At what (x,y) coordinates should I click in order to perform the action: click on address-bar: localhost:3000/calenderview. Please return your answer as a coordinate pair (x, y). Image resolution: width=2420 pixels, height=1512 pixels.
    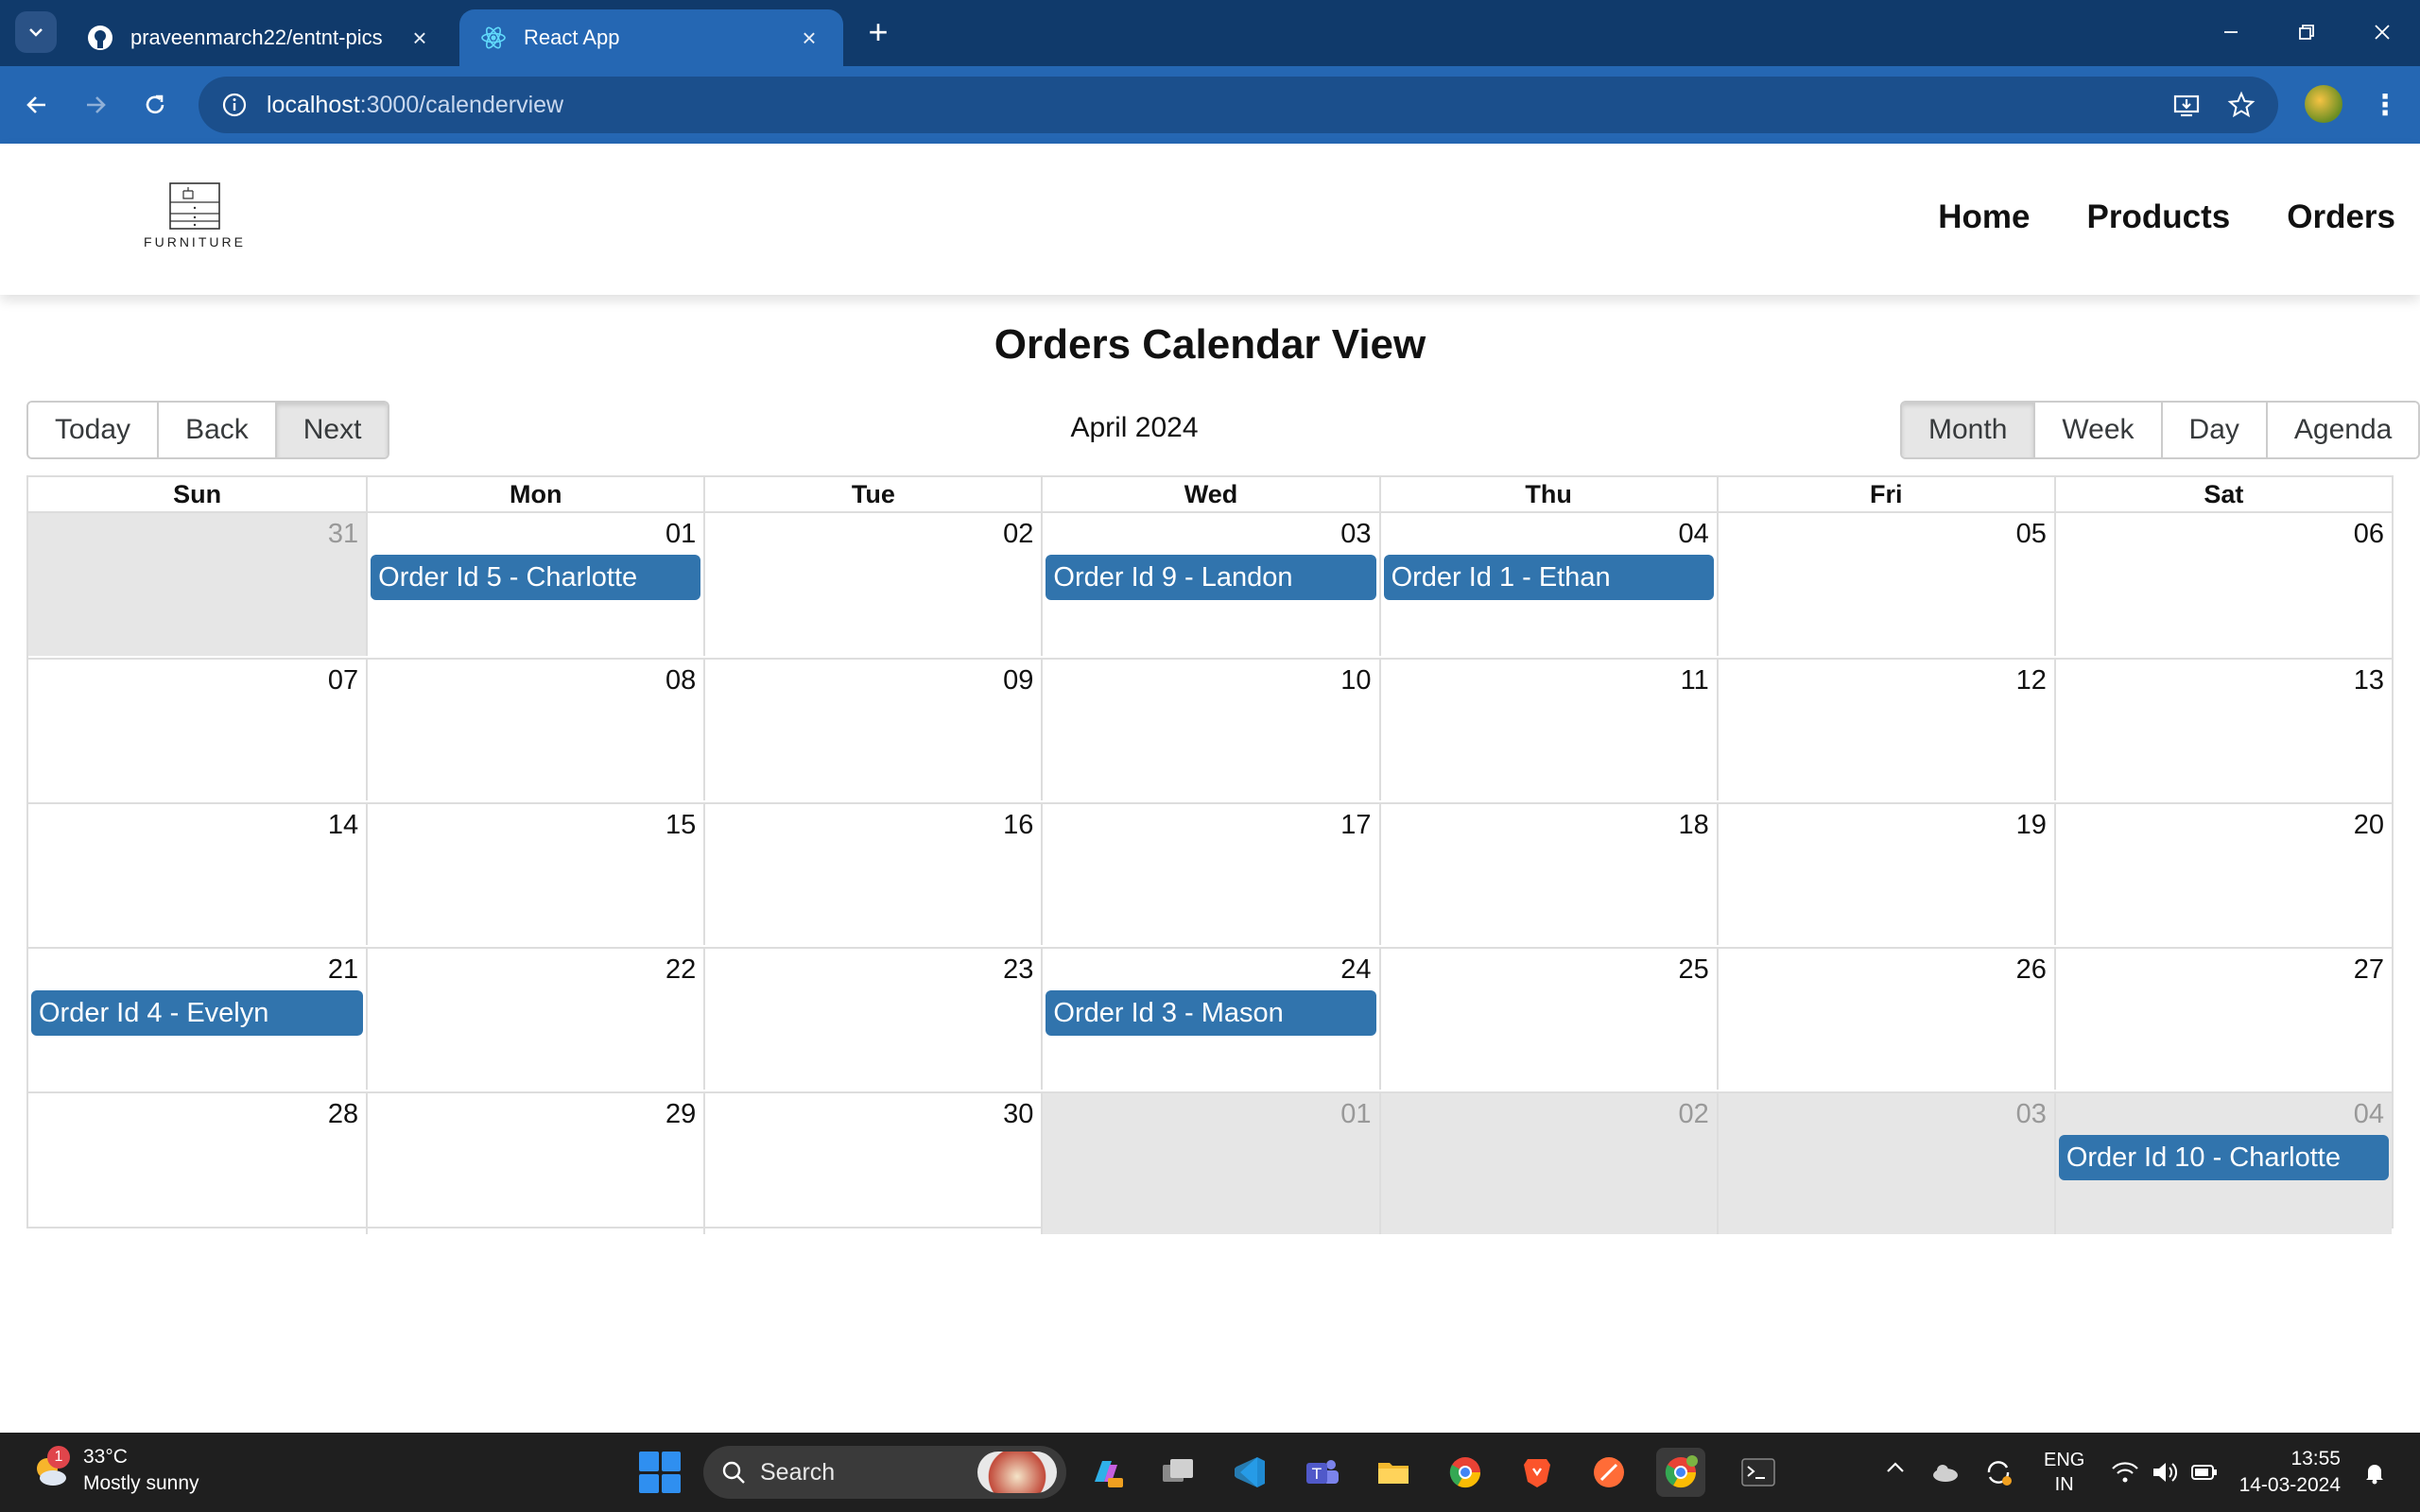
    Looking at the image, I should click on (1238, 105).